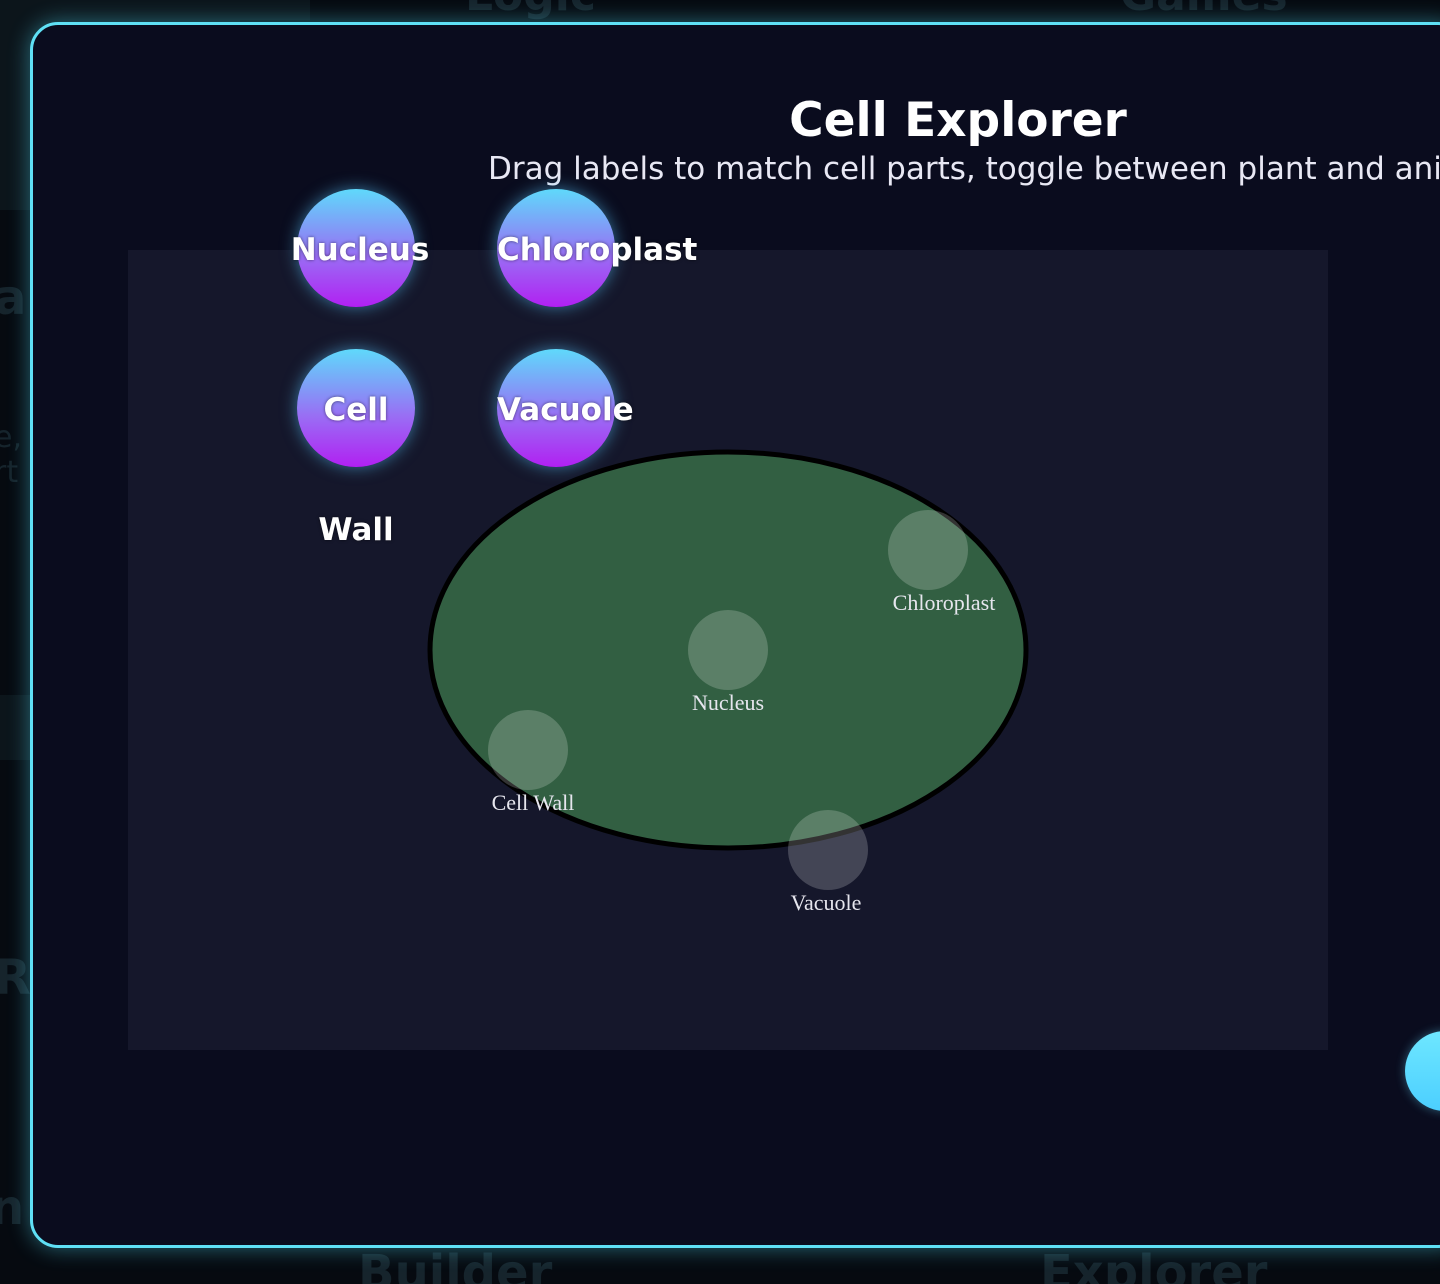 The width and height of the screenshot is (1440, 1284). I want to click on drop-target-nucleus: Nucleus, so click(728, 662).